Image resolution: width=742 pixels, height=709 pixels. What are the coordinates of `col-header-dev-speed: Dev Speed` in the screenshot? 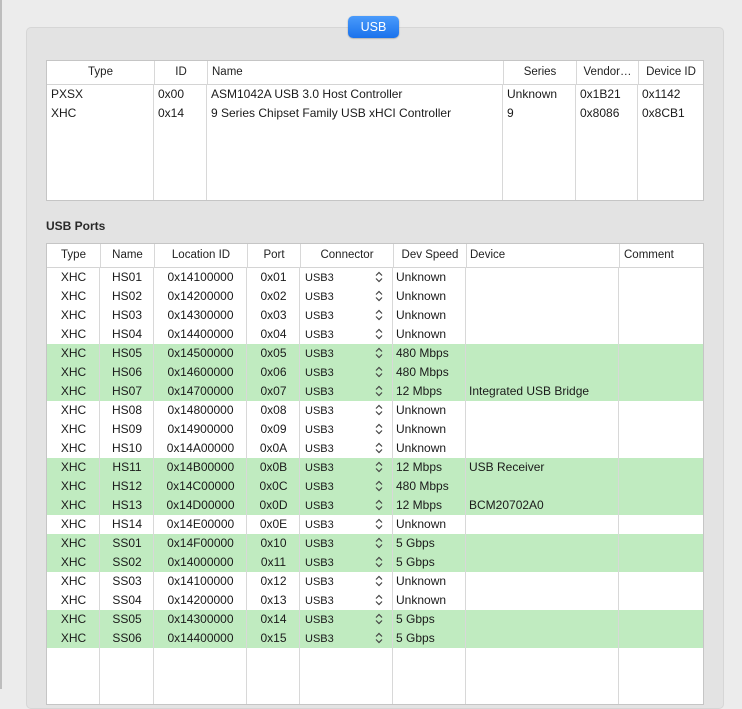 It's located at (429, 255).